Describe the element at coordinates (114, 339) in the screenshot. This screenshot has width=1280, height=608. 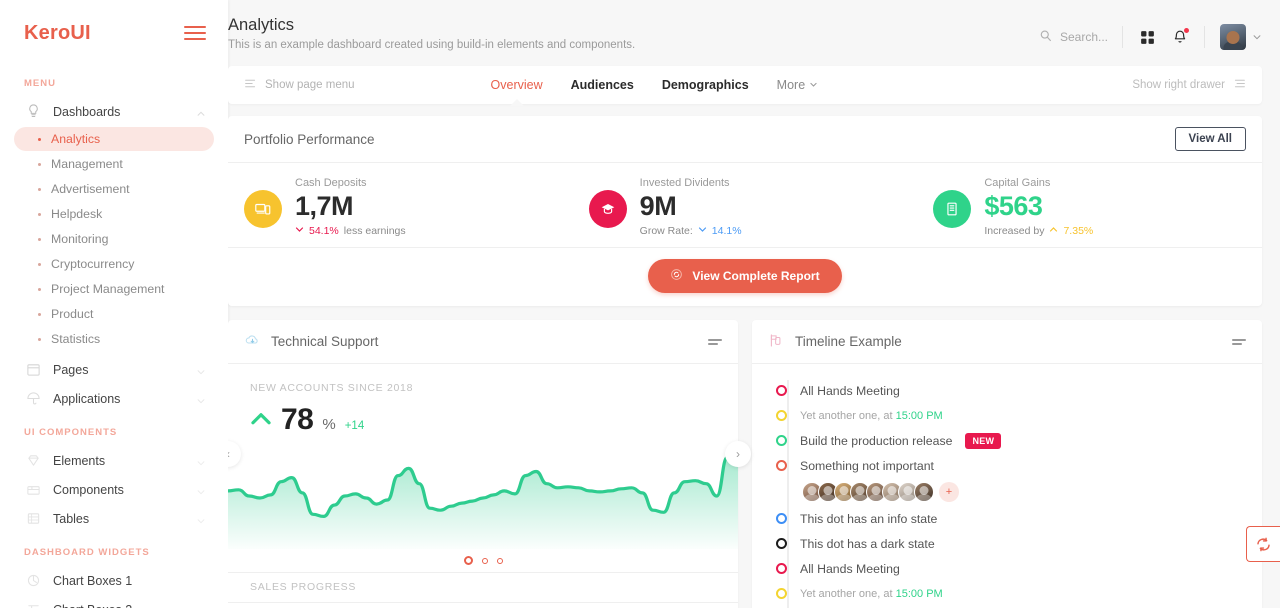
I see `sidebar-item-statistics: Statistics` at that location.